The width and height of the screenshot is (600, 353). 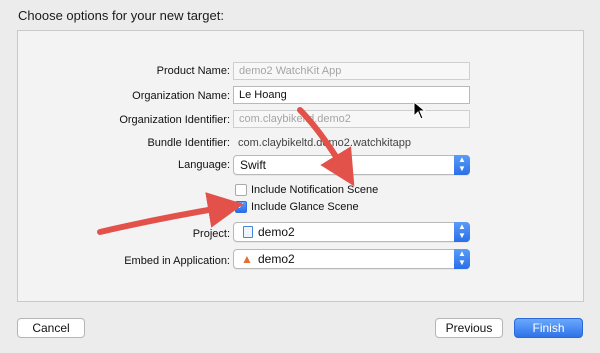 I want to click on checkmark-icon: ✓, so click(x=241, y=206).